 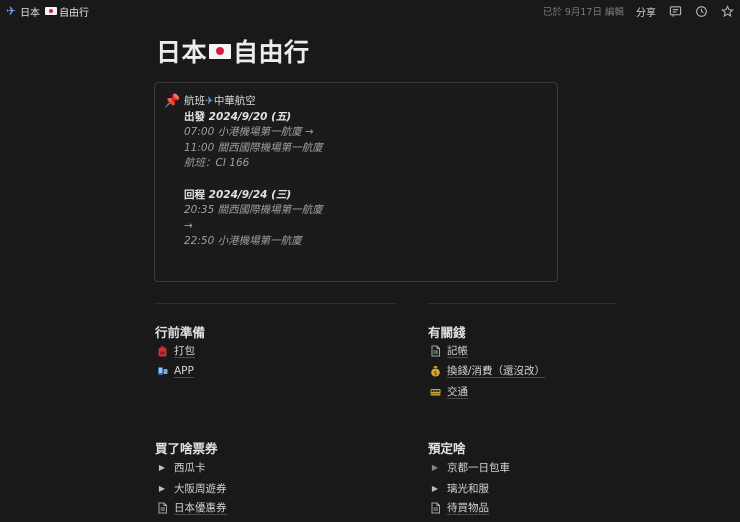 I want to click on pushpin-icon: 📌, so click(x=172, y=101).